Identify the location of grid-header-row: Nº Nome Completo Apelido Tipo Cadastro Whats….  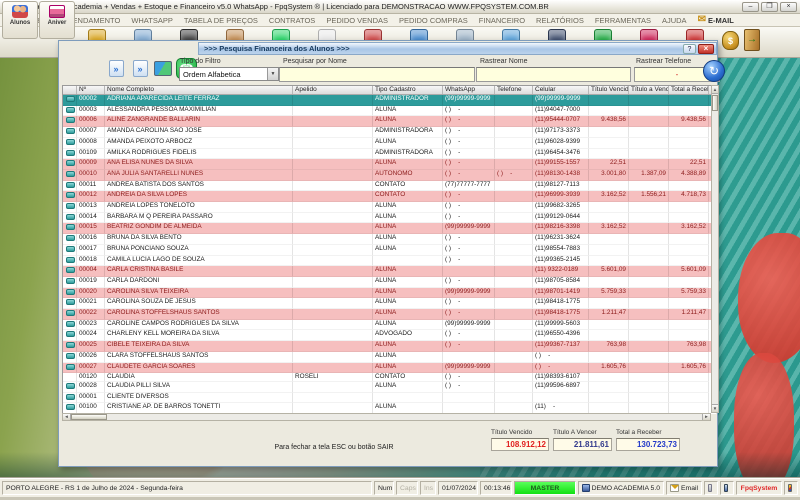
(389, 90).